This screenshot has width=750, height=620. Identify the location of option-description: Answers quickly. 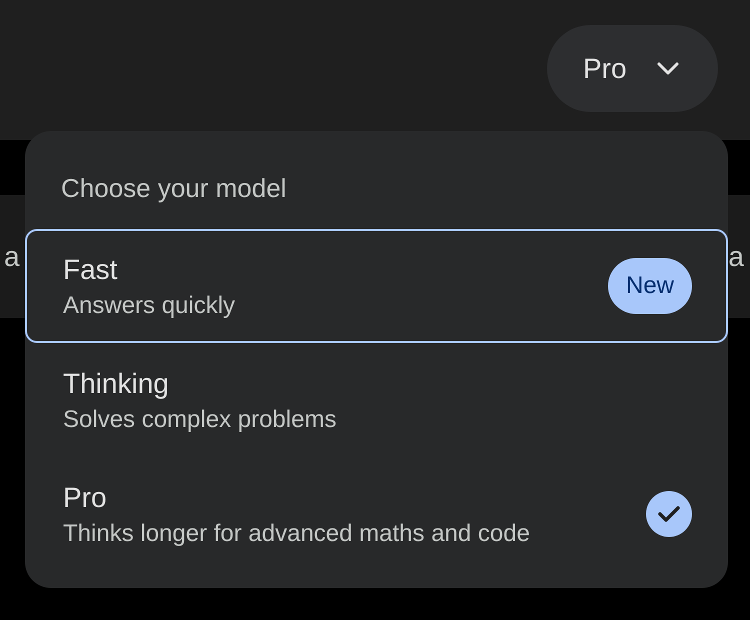
(149, 305).